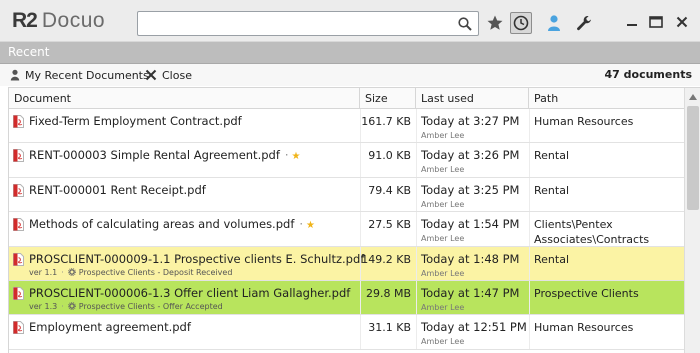 This screenshot has width=700, height=353. What do you see at coordinates (692, 220) in the screenshot?
I see `vertical-scrollbar` at bounding box center [692, 220].